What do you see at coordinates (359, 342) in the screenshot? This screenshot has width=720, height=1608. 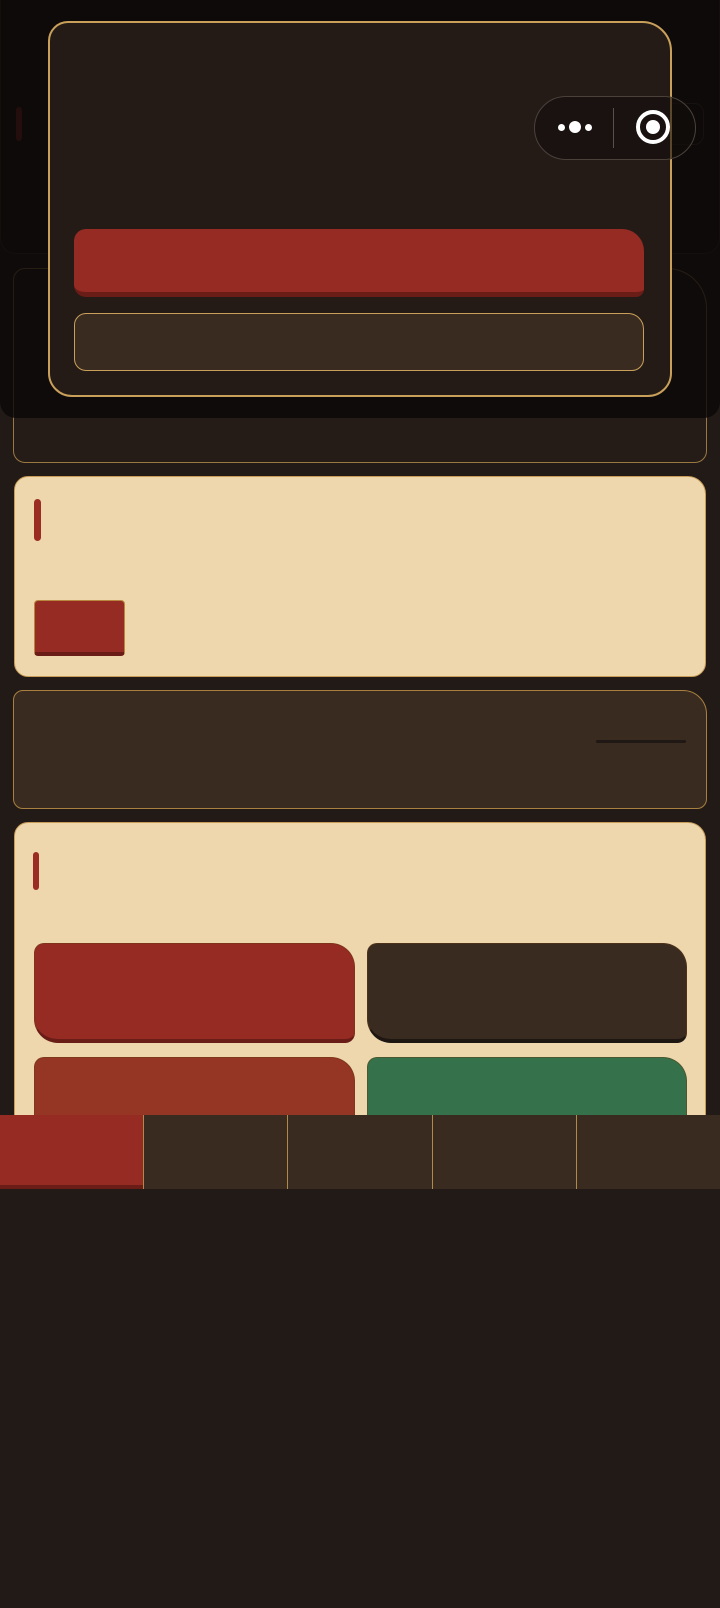 I see `modal-cancel-button` at bounding box center [359, 342].